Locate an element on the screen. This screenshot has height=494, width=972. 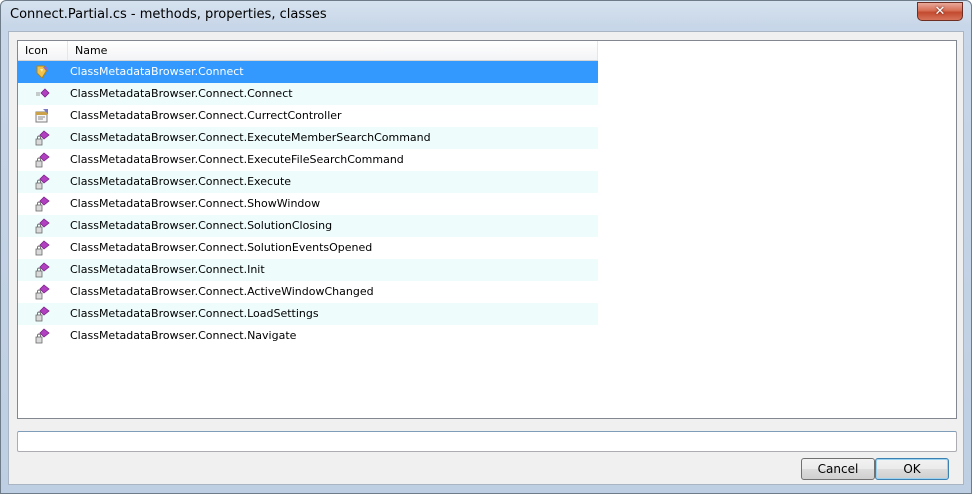
ok-button: OK is located at coordinates (912, 469).